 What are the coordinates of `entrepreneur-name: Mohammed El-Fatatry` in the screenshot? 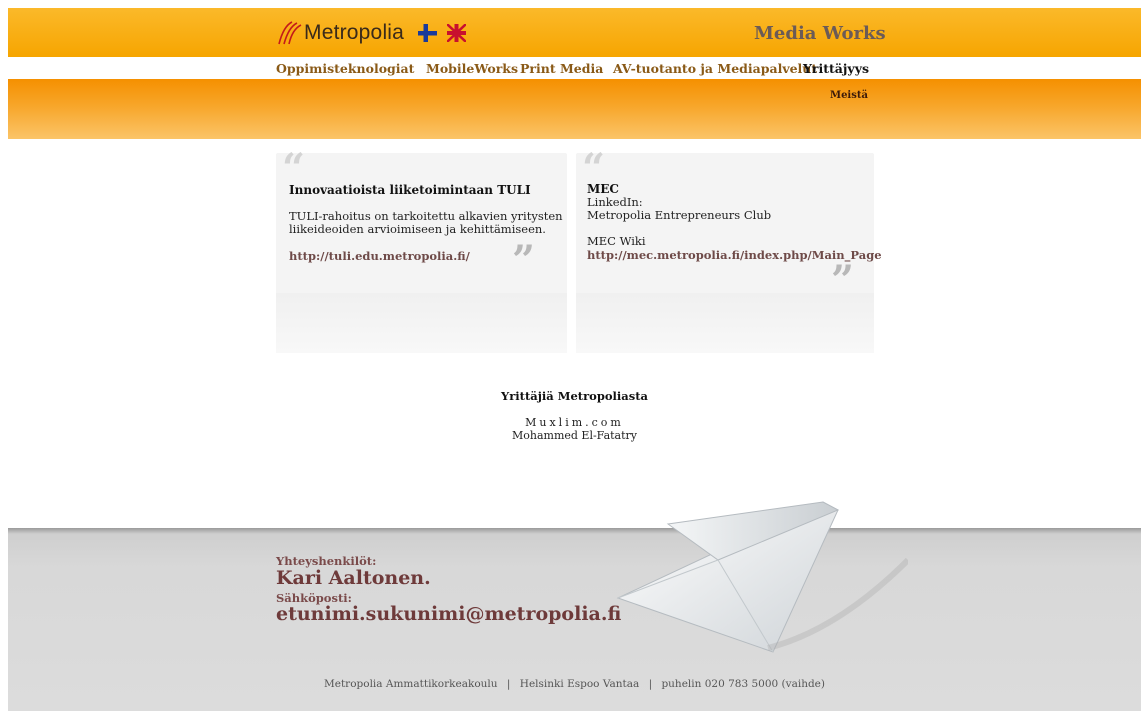 It's located at (574, 435).